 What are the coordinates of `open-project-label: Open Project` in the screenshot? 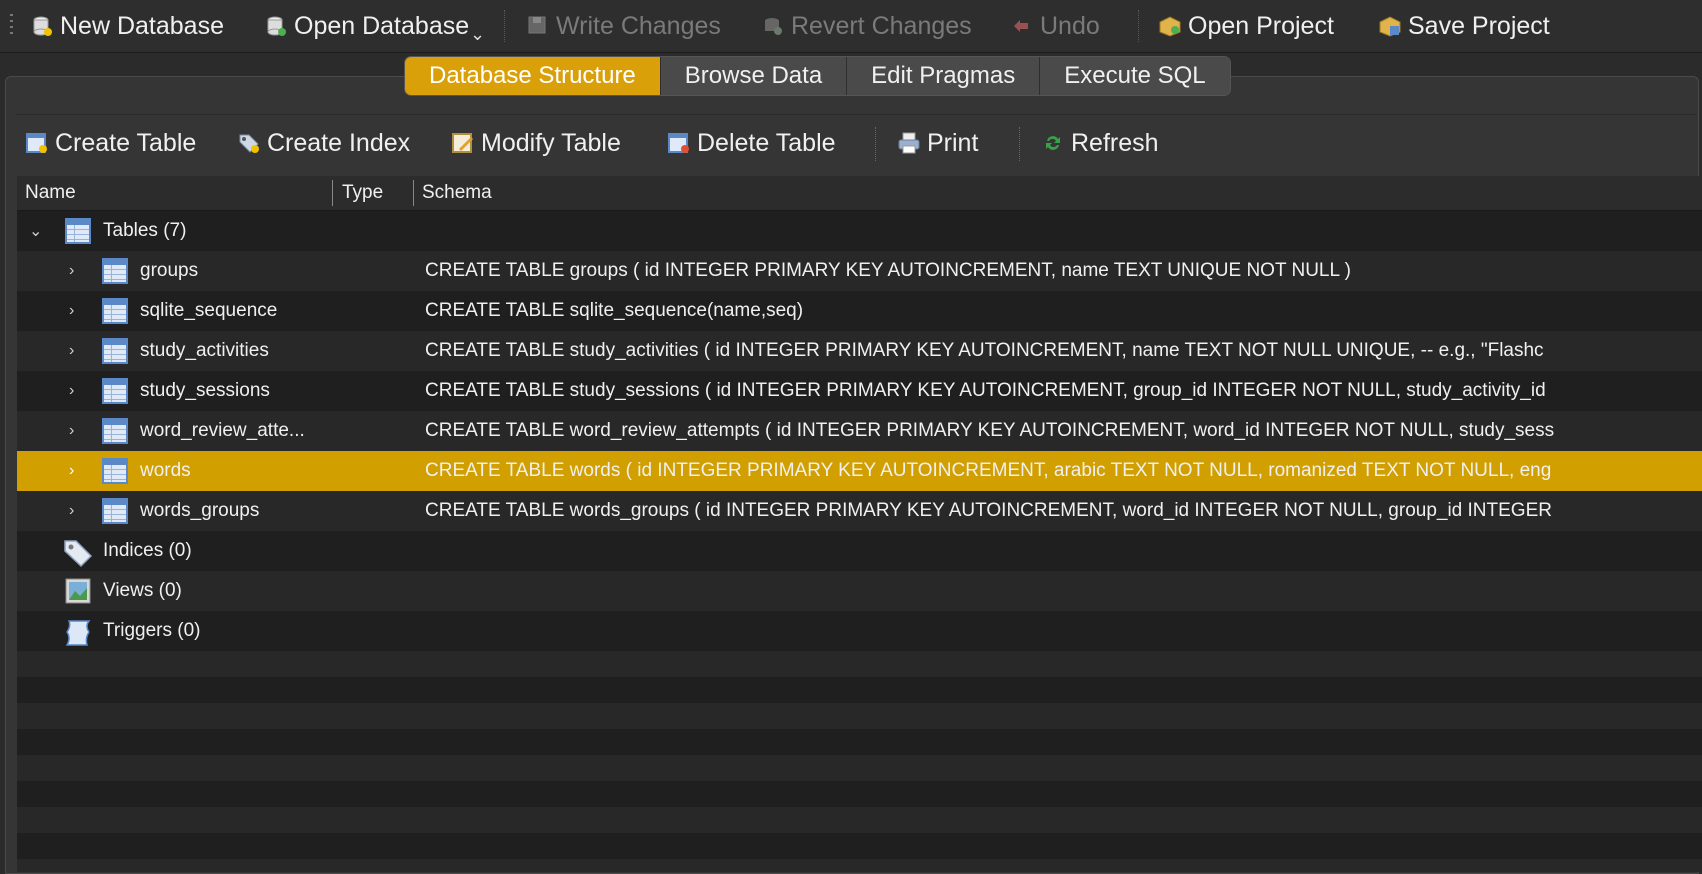 It's located at (1261, 25).